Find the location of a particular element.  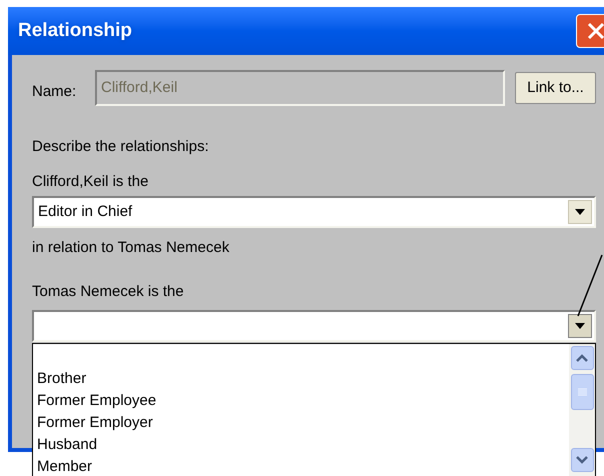

instruction-text: Describe the relationships: is located at coordinates (120, 147).